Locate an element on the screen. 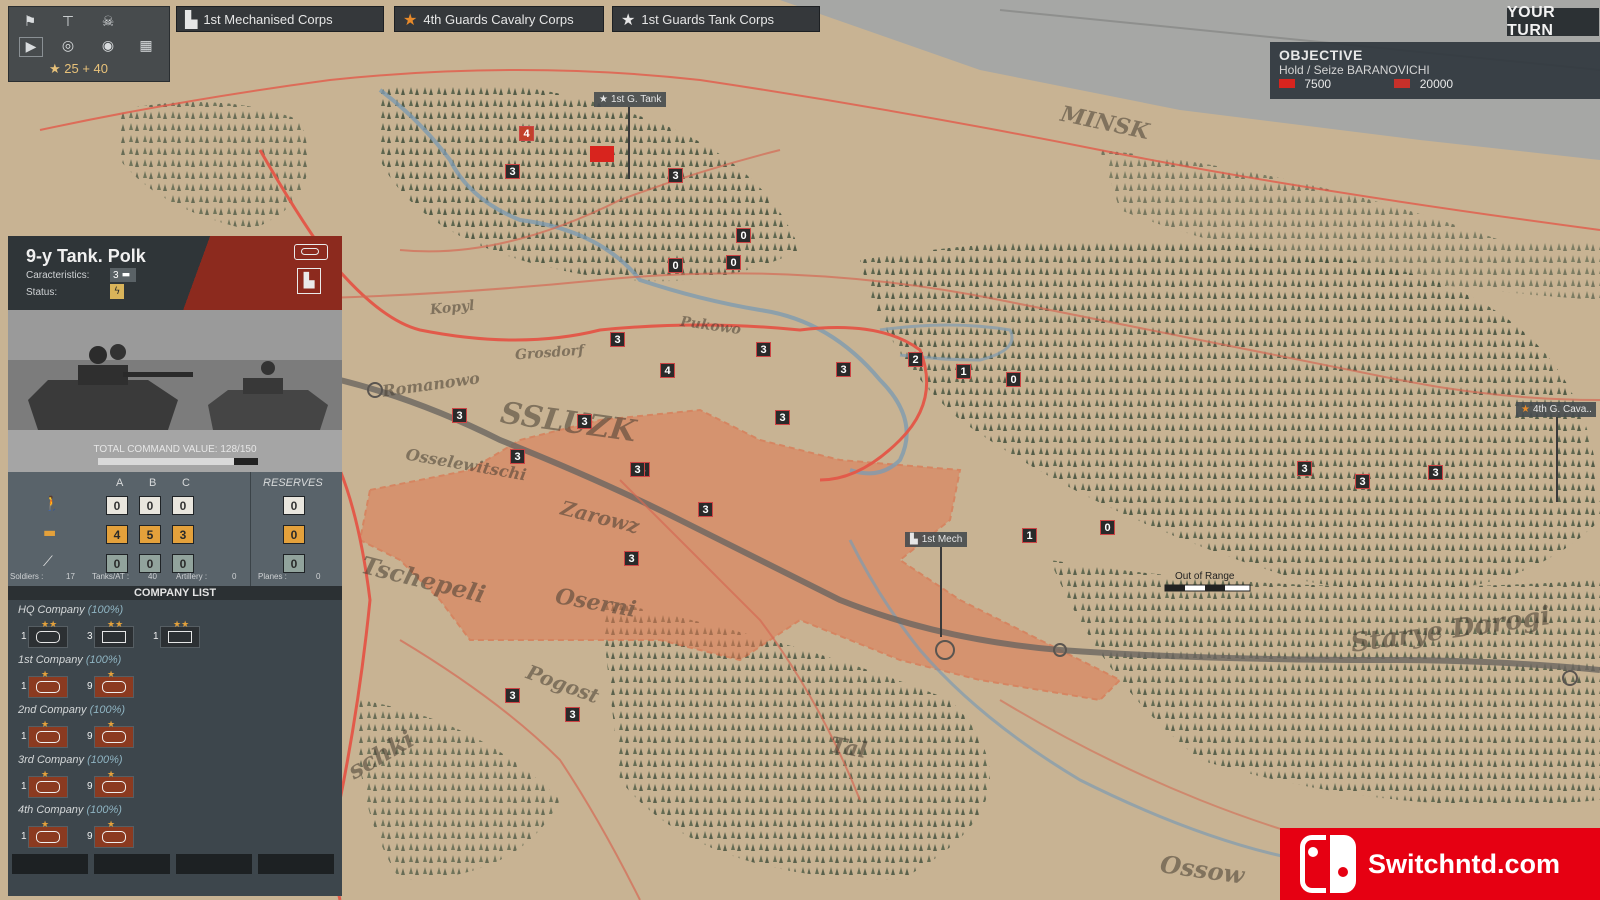 The height and width of the screenshot is (900, 1600). flag-icon: ⚑ is located at coordinates (30, 22).